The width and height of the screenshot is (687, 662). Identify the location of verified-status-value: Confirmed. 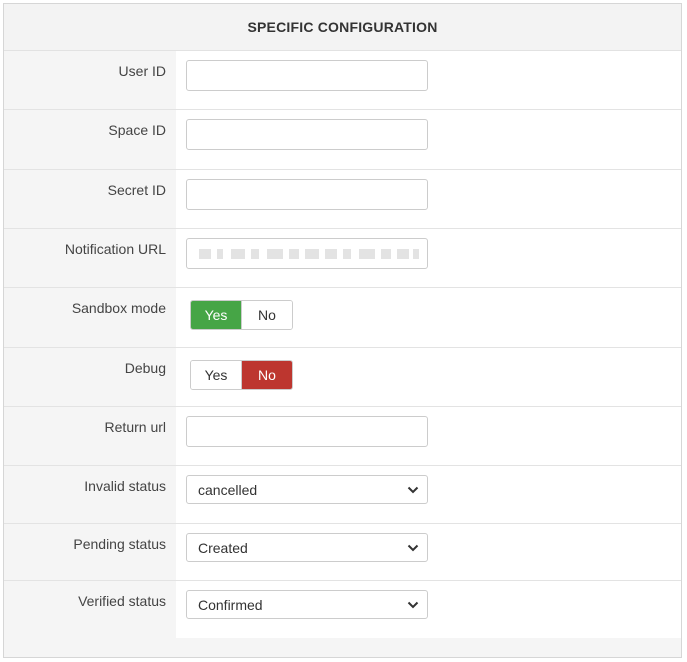
(230, 604).